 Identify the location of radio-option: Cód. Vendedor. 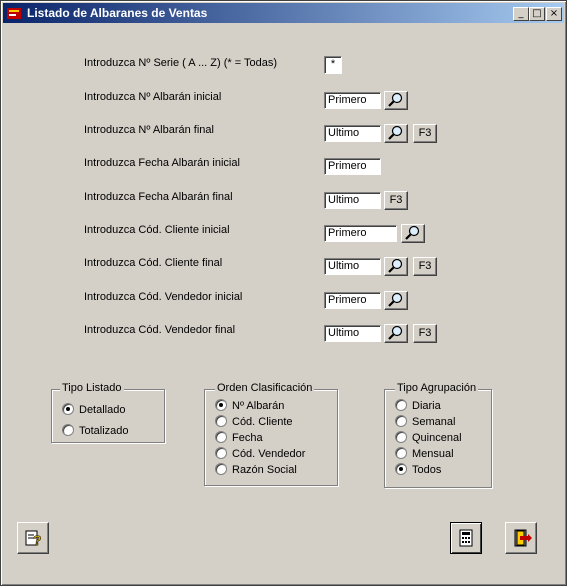
(260, 453).